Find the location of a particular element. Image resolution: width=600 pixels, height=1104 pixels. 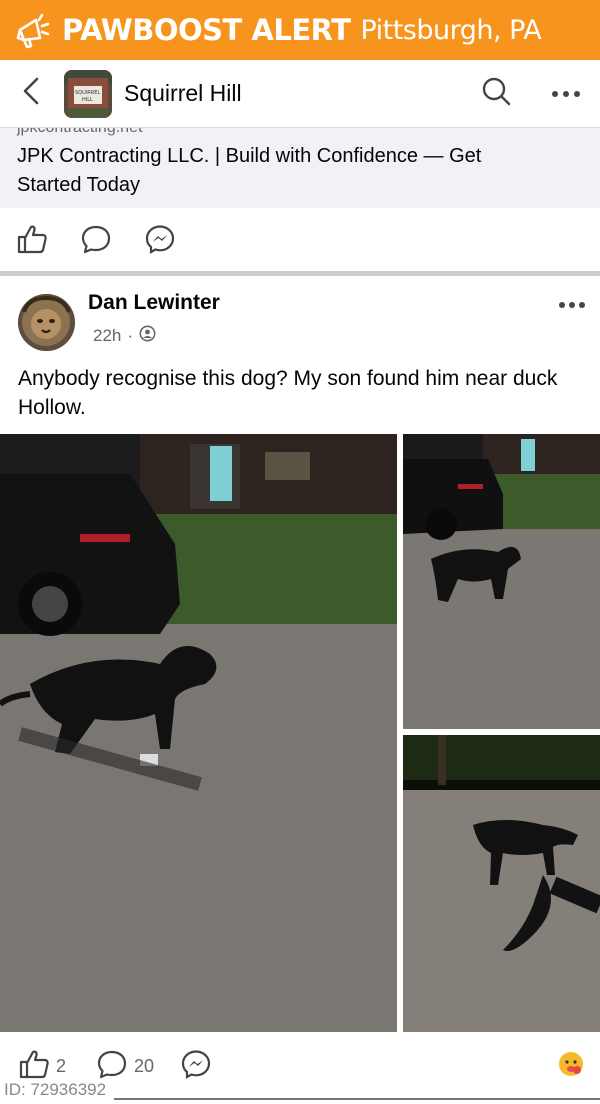

post-author: Dan Lewinter is located at coordinates (154, 303).